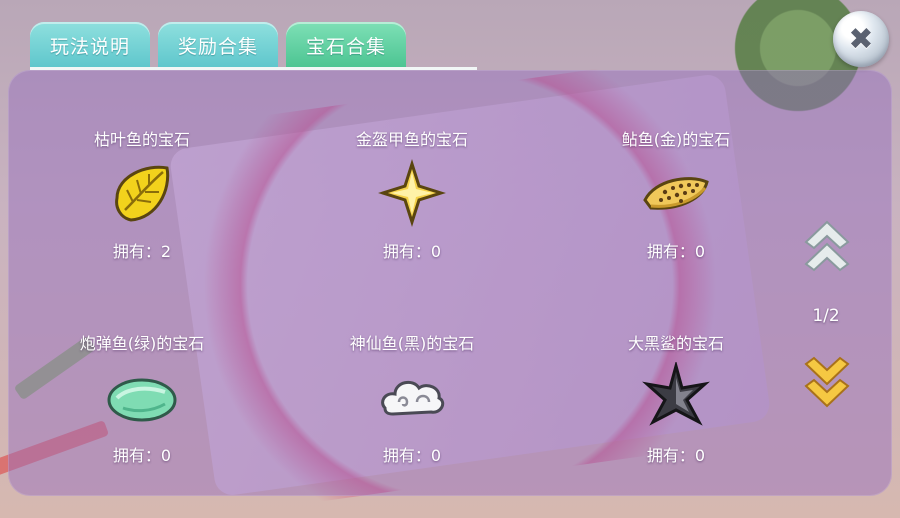  I want to click on gem-item: 神仙鱼(黑)的宝石 拥有：0, so click(412, 405).